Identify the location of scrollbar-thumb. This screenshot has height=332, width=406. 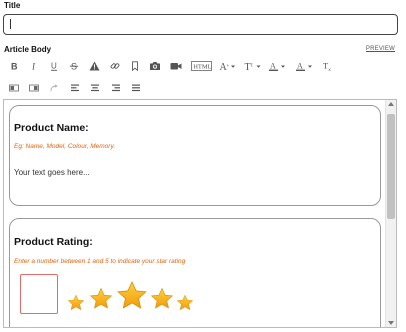
(391, 166).